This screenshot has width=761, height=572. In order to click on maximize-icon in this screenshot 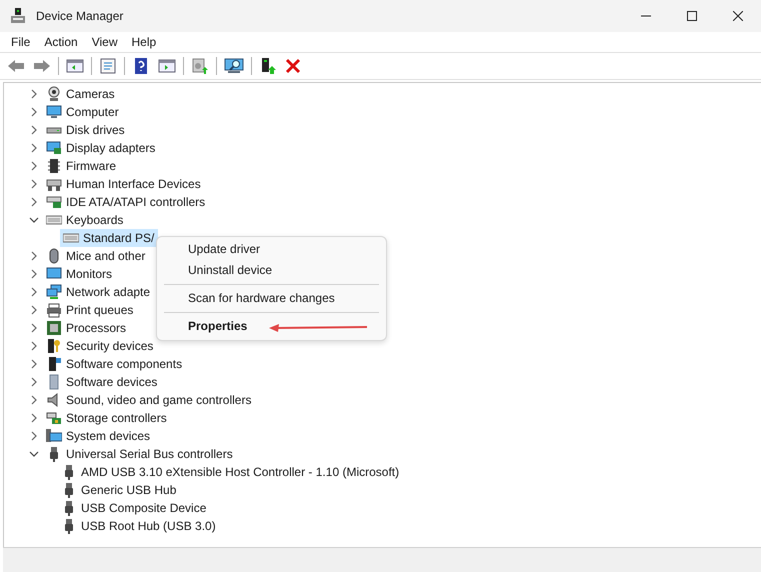, I will do `click(692, 16)`.